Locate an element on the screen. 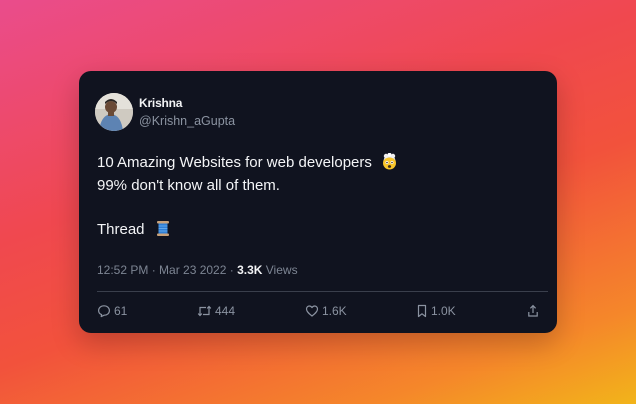 This screenshot has height=404, width=636. tweet-timestamp: 12:52 PM · Mar 23 2022 · is located at coordinates (167, 270).